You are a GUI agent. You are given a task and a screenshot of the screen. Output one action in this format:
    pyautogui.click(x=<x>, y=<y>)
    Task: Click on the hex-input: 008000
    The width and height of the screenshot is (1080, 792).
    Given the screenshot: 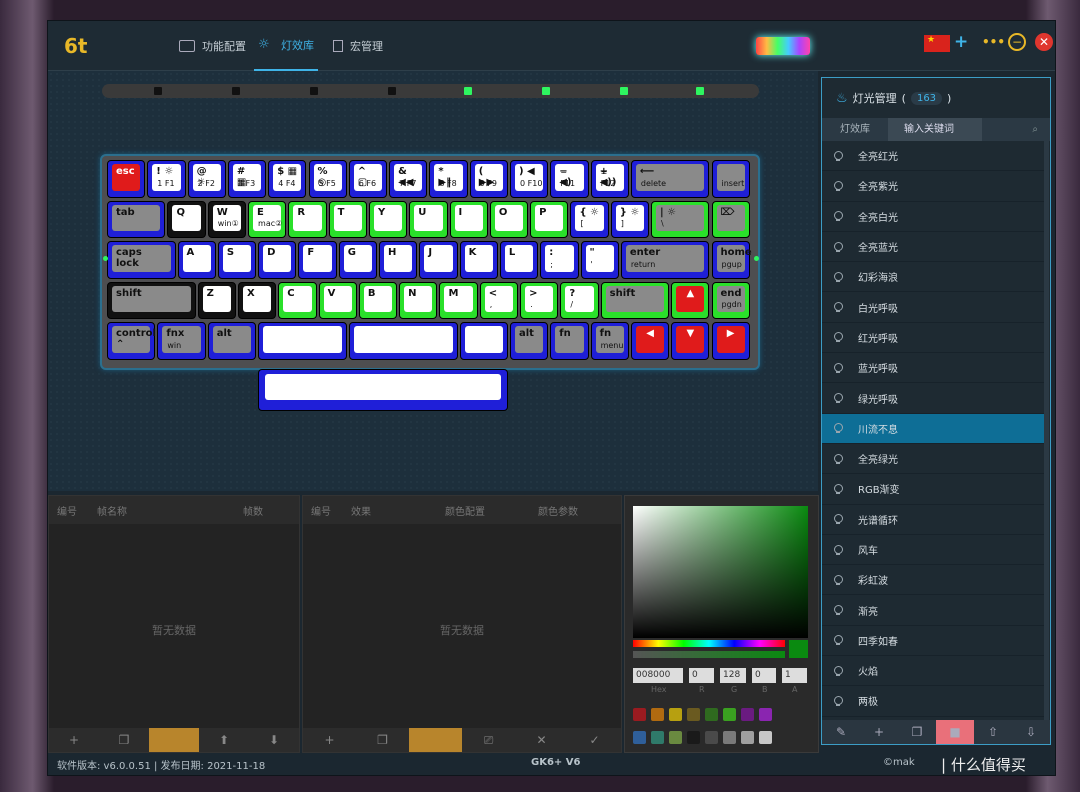 What is the action you would take?
    pyautogui.click(x=658, y=675)
    